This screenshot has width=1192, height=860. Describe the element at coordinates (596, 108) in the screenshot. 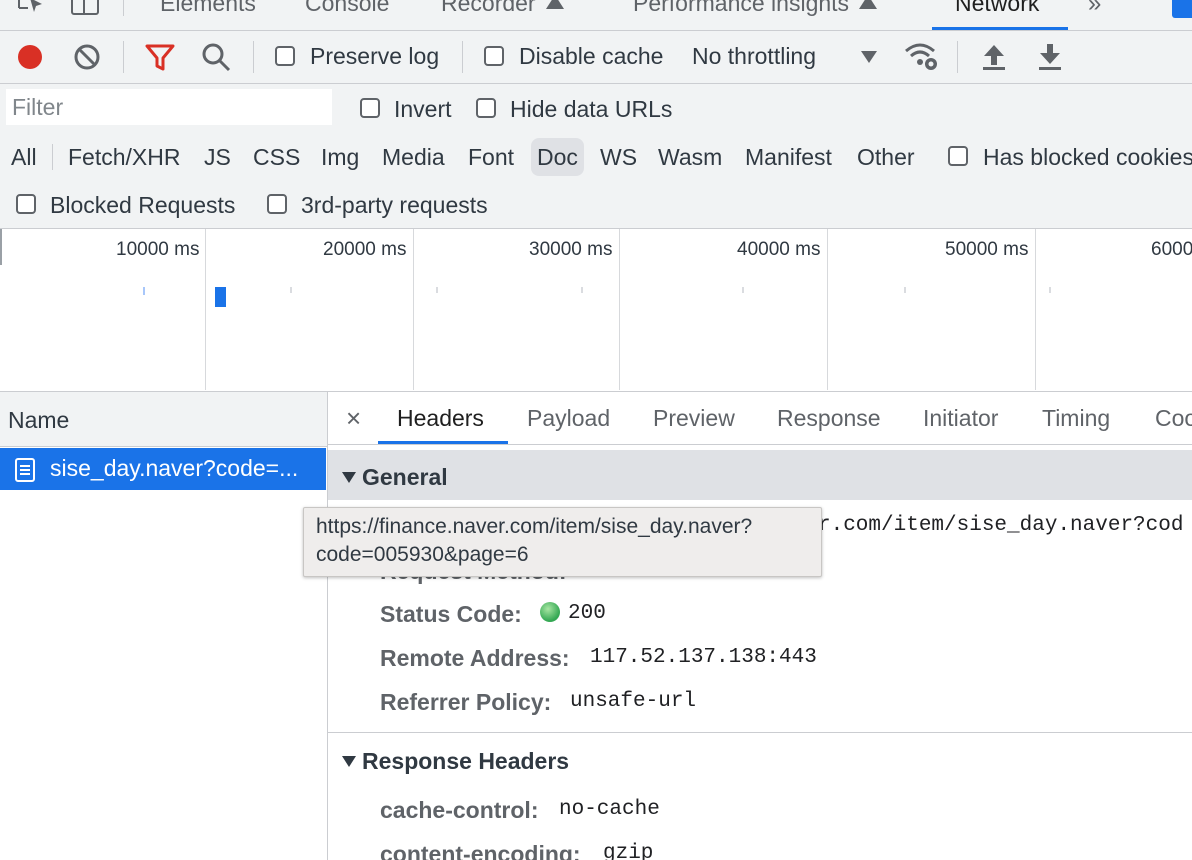

I see `filter-row: Invert Hide data URLs` at that location.